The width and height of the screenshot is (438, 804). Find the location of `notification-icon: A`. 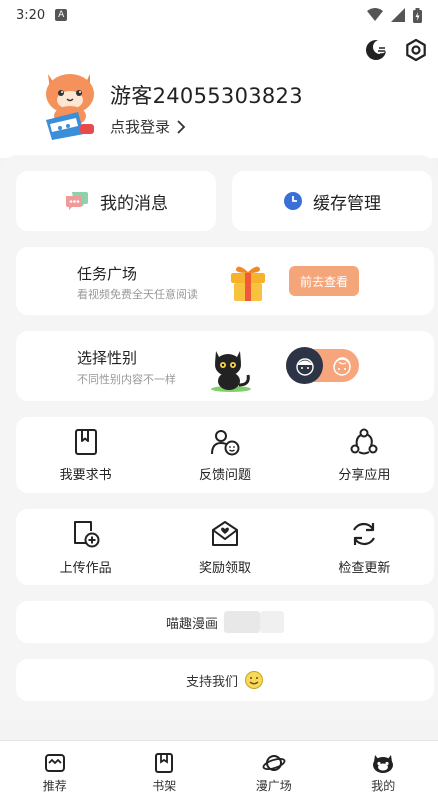

notification-icon: A is located at coordinates (61, 15).